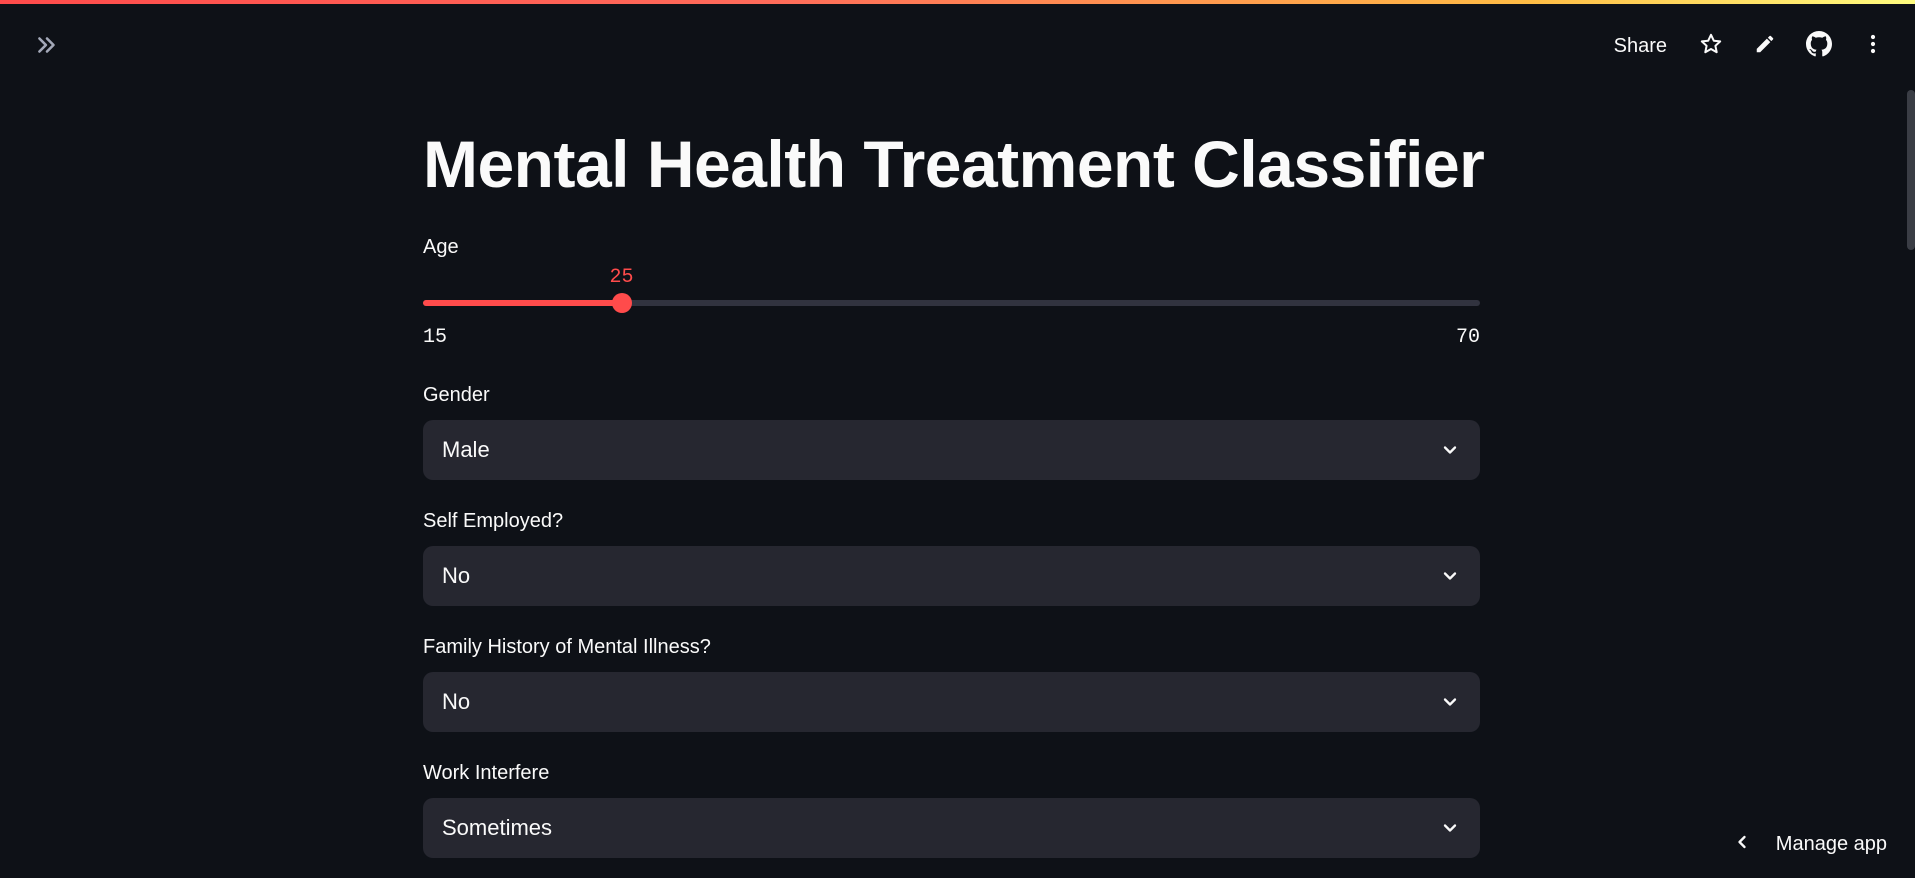 The height and width of the screenshot is (878, 1915). What do you see at coordinates (493, 521) in the screenshot?
I see `self-employed-label: Self Employed?` at bounding box center [493, 521].